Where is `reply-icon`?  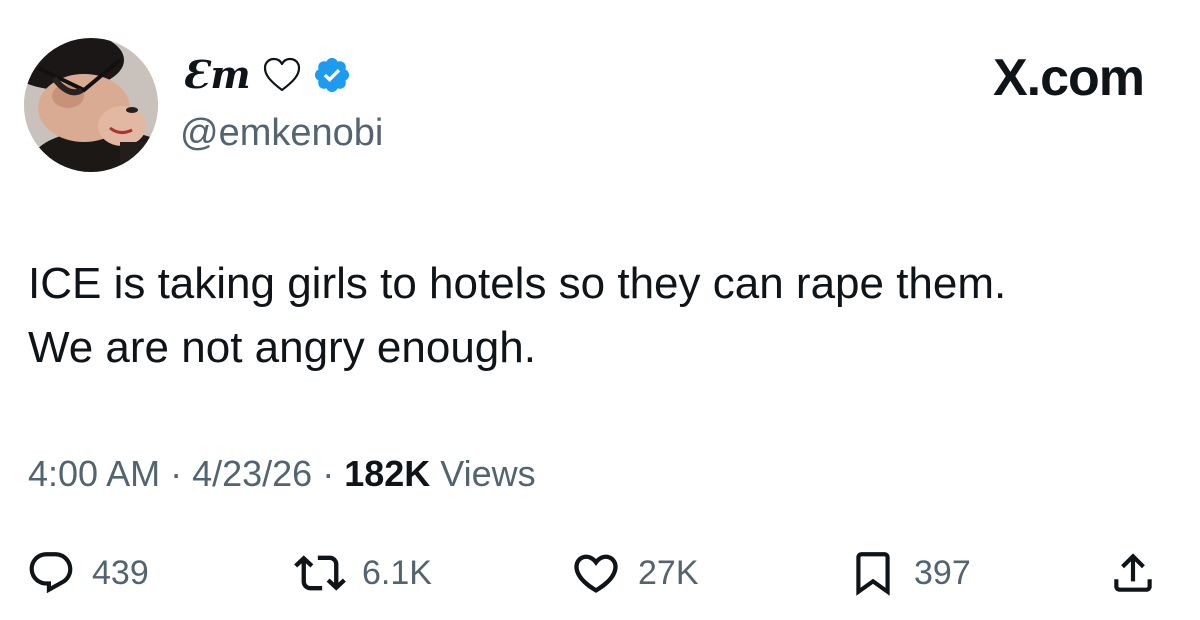 reply-icon is located at coordinates (51, 573).